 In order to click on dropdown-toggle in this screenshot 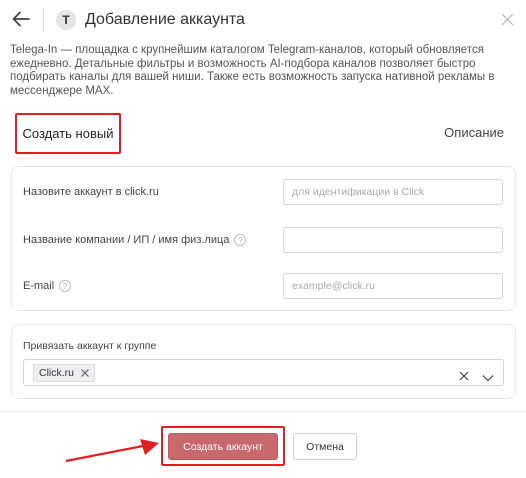, I will do `click(488, 375)`.